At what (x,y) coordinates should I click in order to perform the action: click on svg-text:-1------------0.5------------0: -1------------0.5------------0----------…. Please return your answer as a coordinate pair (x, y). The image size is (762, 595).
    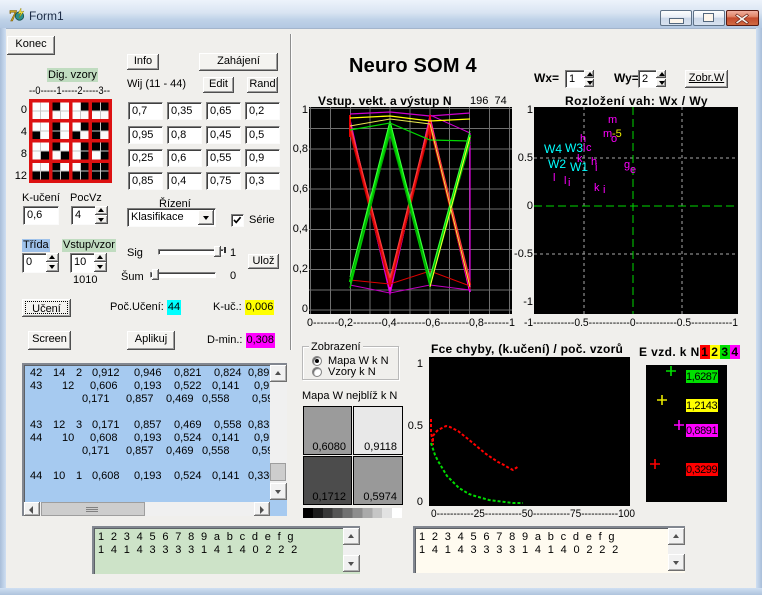
    Looking at the image, I should click on (631, 323).